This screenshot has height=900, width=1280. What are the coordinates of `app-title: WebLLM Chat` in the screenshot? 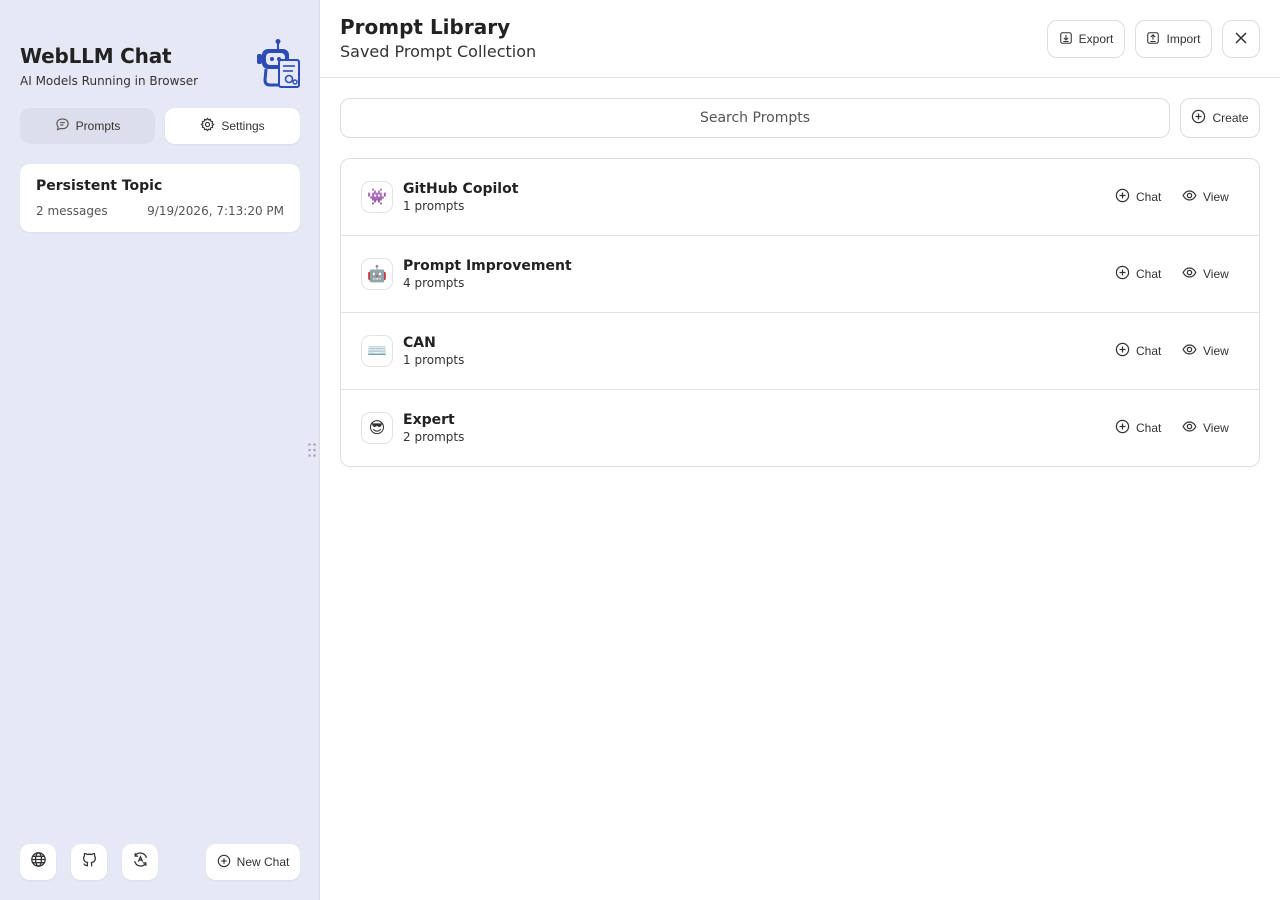 It's located at (96, 56).